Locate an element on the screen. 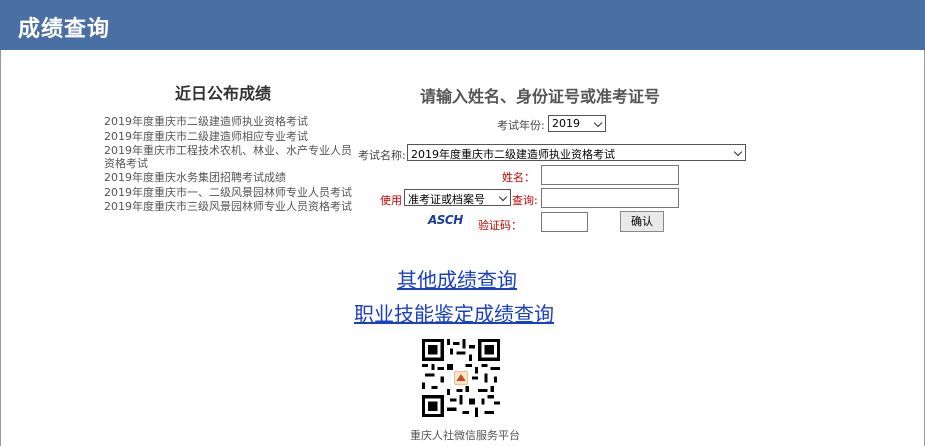  exam-name-select: 2019年度重庆市二级建造师执业资格考试 is located at coordinates (576, 152).